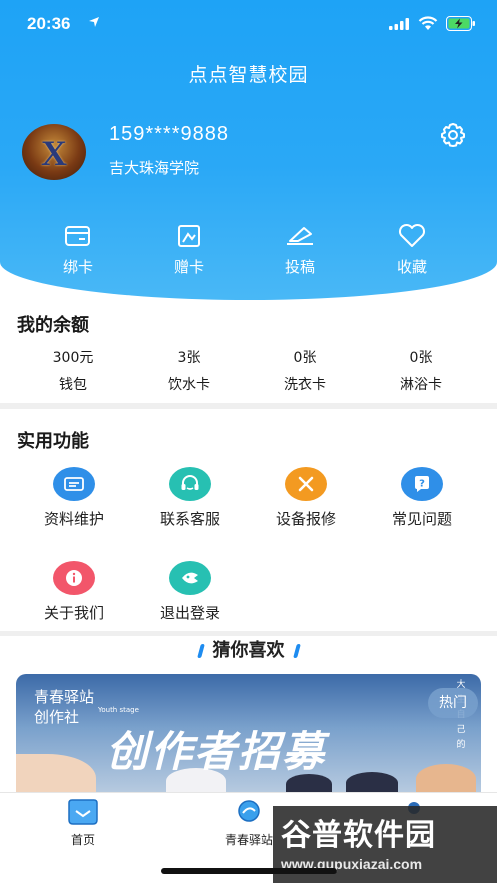 The image size is (497, 883). What do you see at coordinates (428, 23) in the screenshot?
I see `wifi-icon` at bounding box center [428, 23].